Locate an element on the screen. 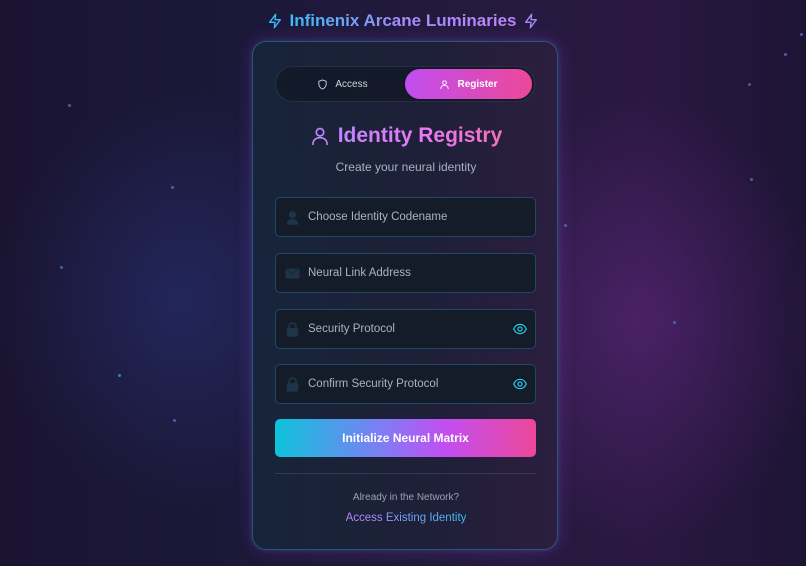 The image size is (806, 566). tab-register: Register is located at coordinates (468, 84).